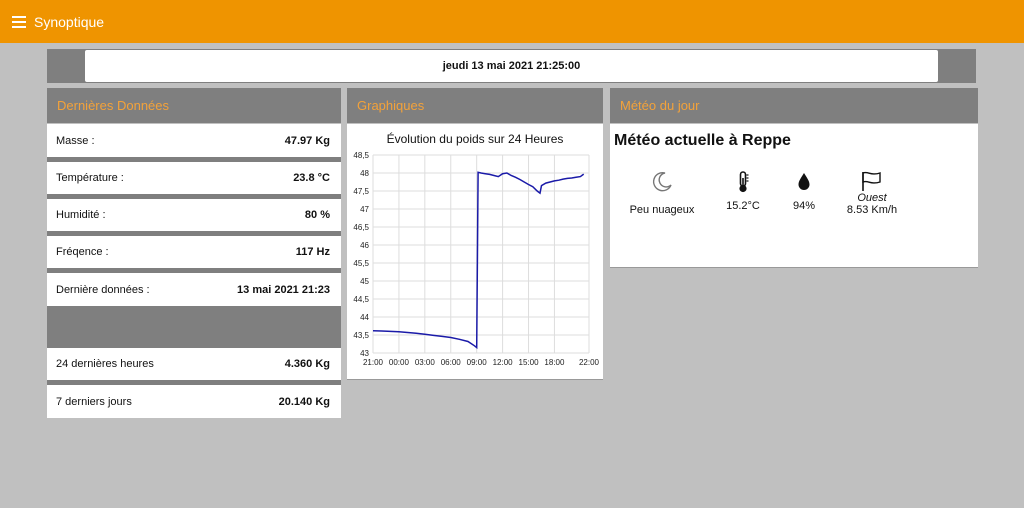 The image size is (1024, 508). What do you see at coordinates (512, 21) in the screenshot?
I see `app-bar: Synoptique` at bounding box center [512, 21].